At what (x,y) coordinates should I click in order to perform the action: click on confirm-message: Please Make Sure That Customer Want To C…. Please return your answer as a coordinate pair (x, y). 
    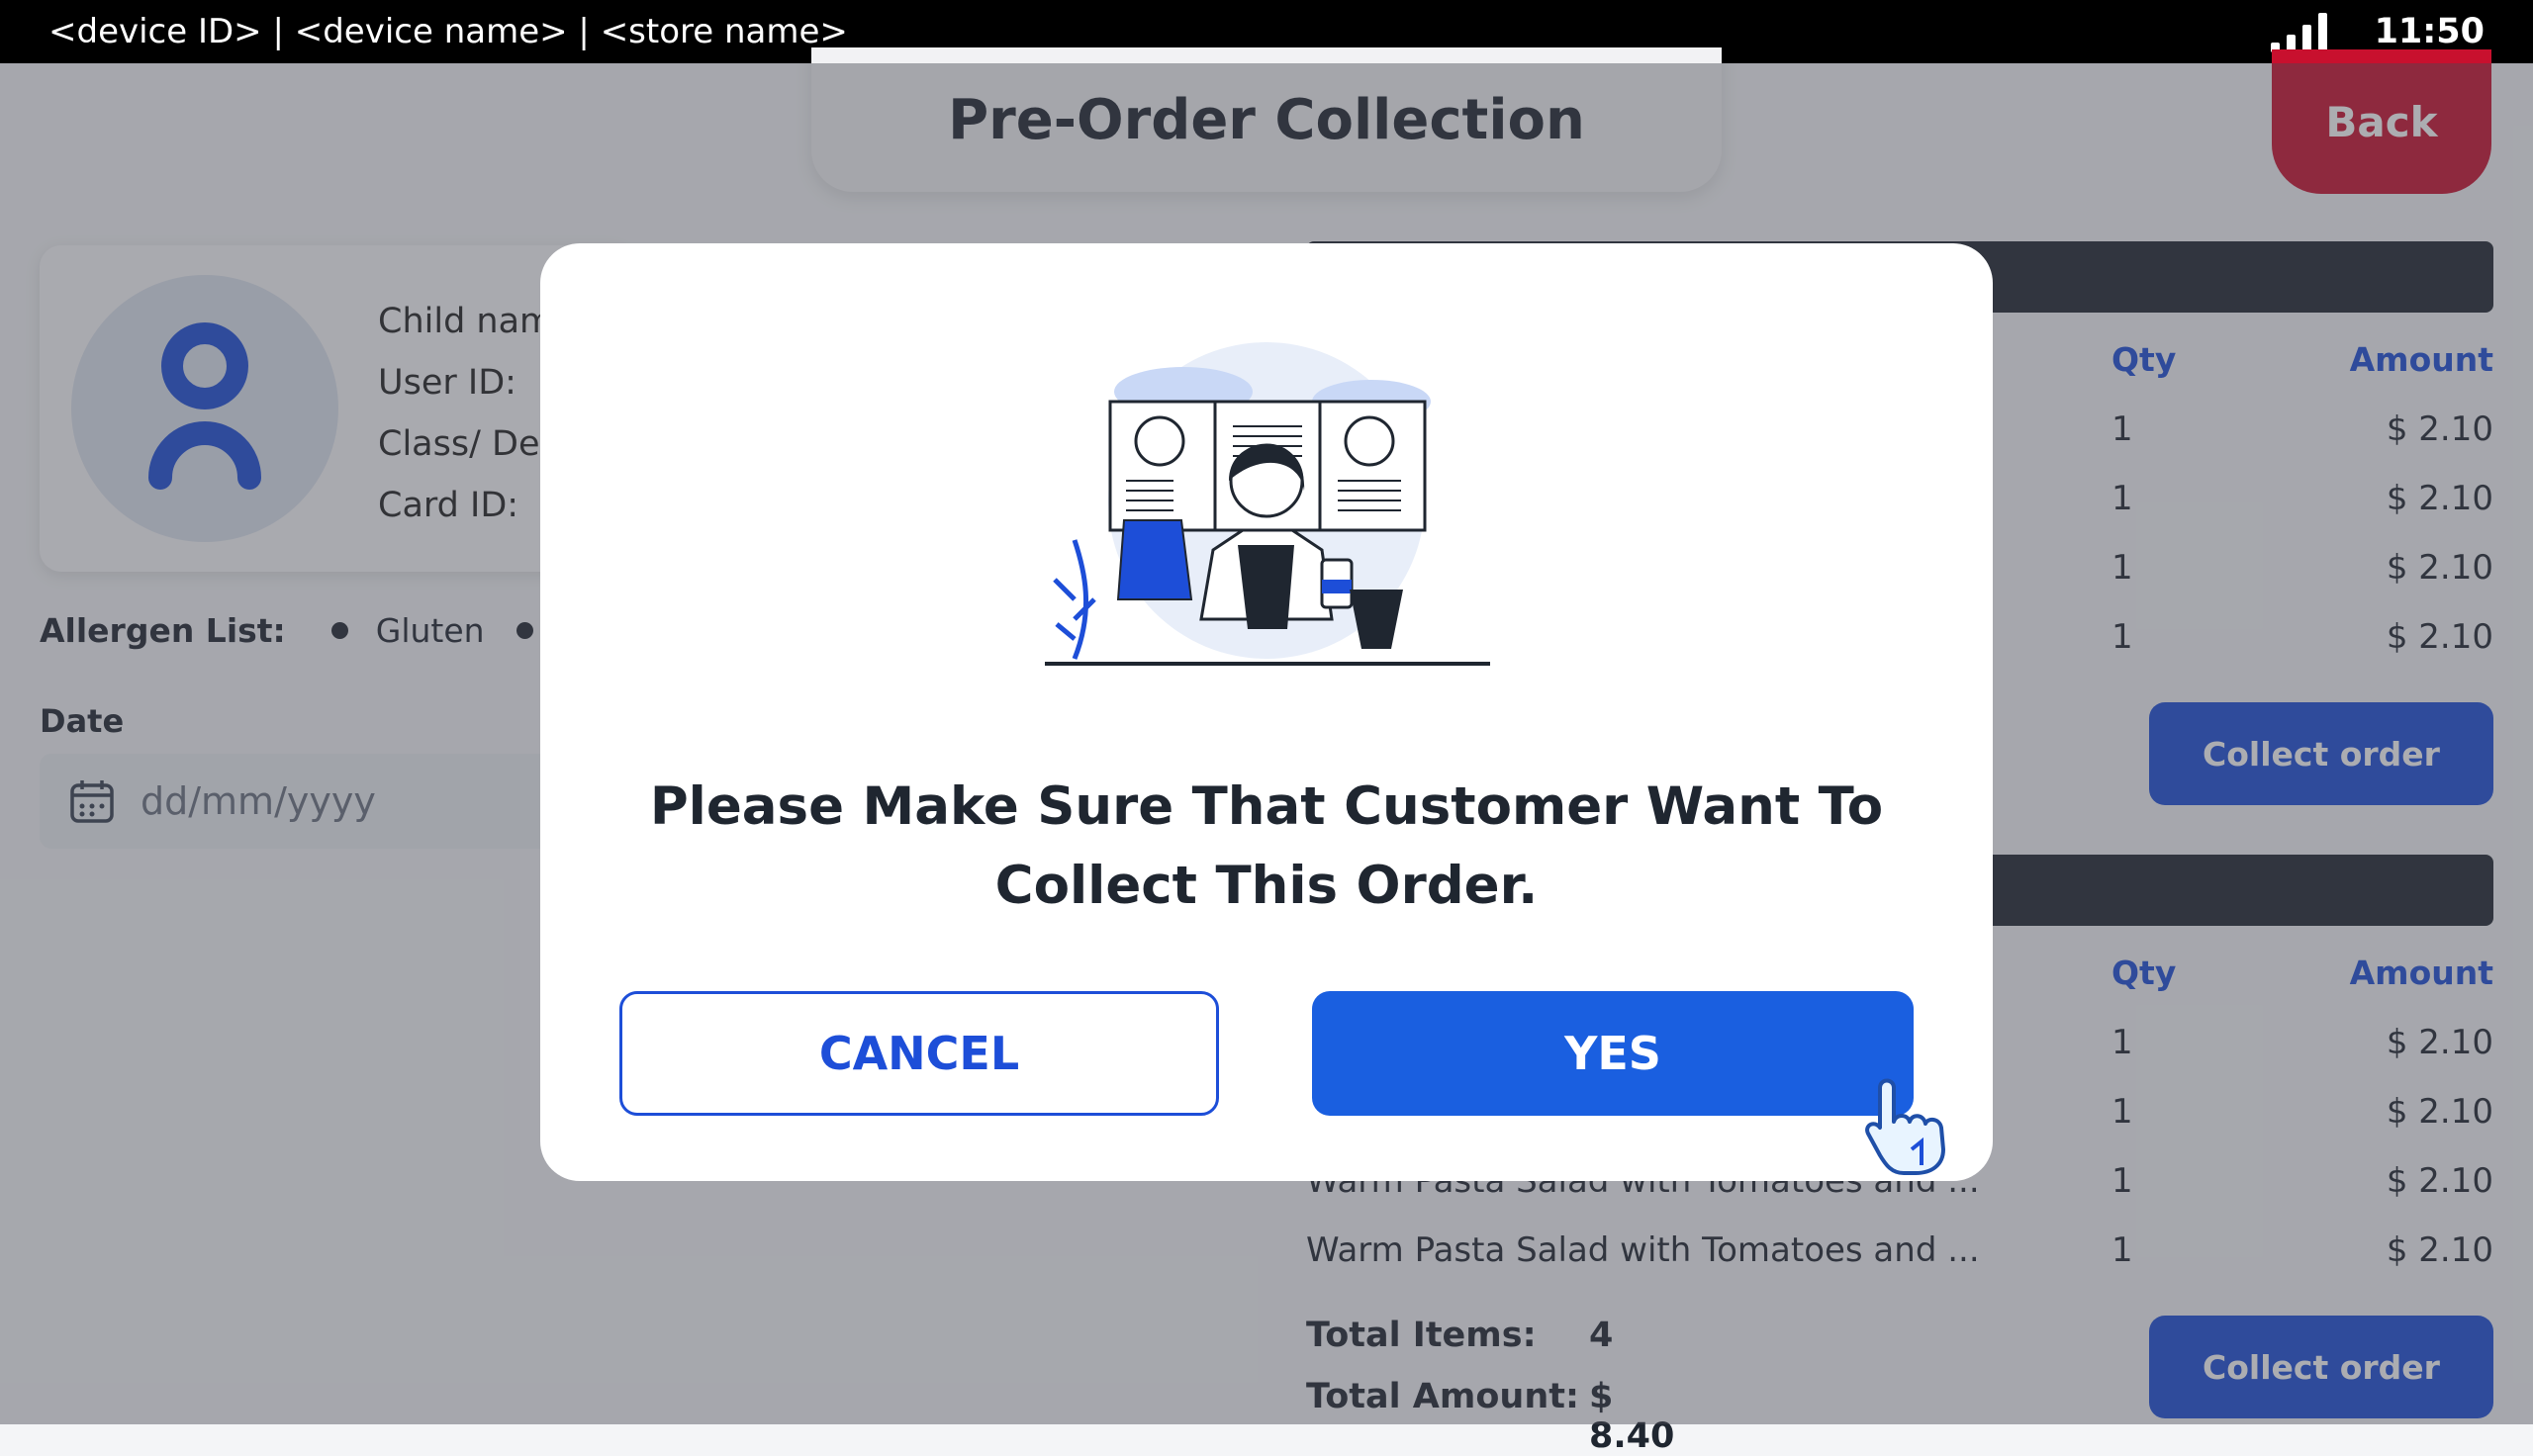
    Looking at the image, I should click on (1266, 847).